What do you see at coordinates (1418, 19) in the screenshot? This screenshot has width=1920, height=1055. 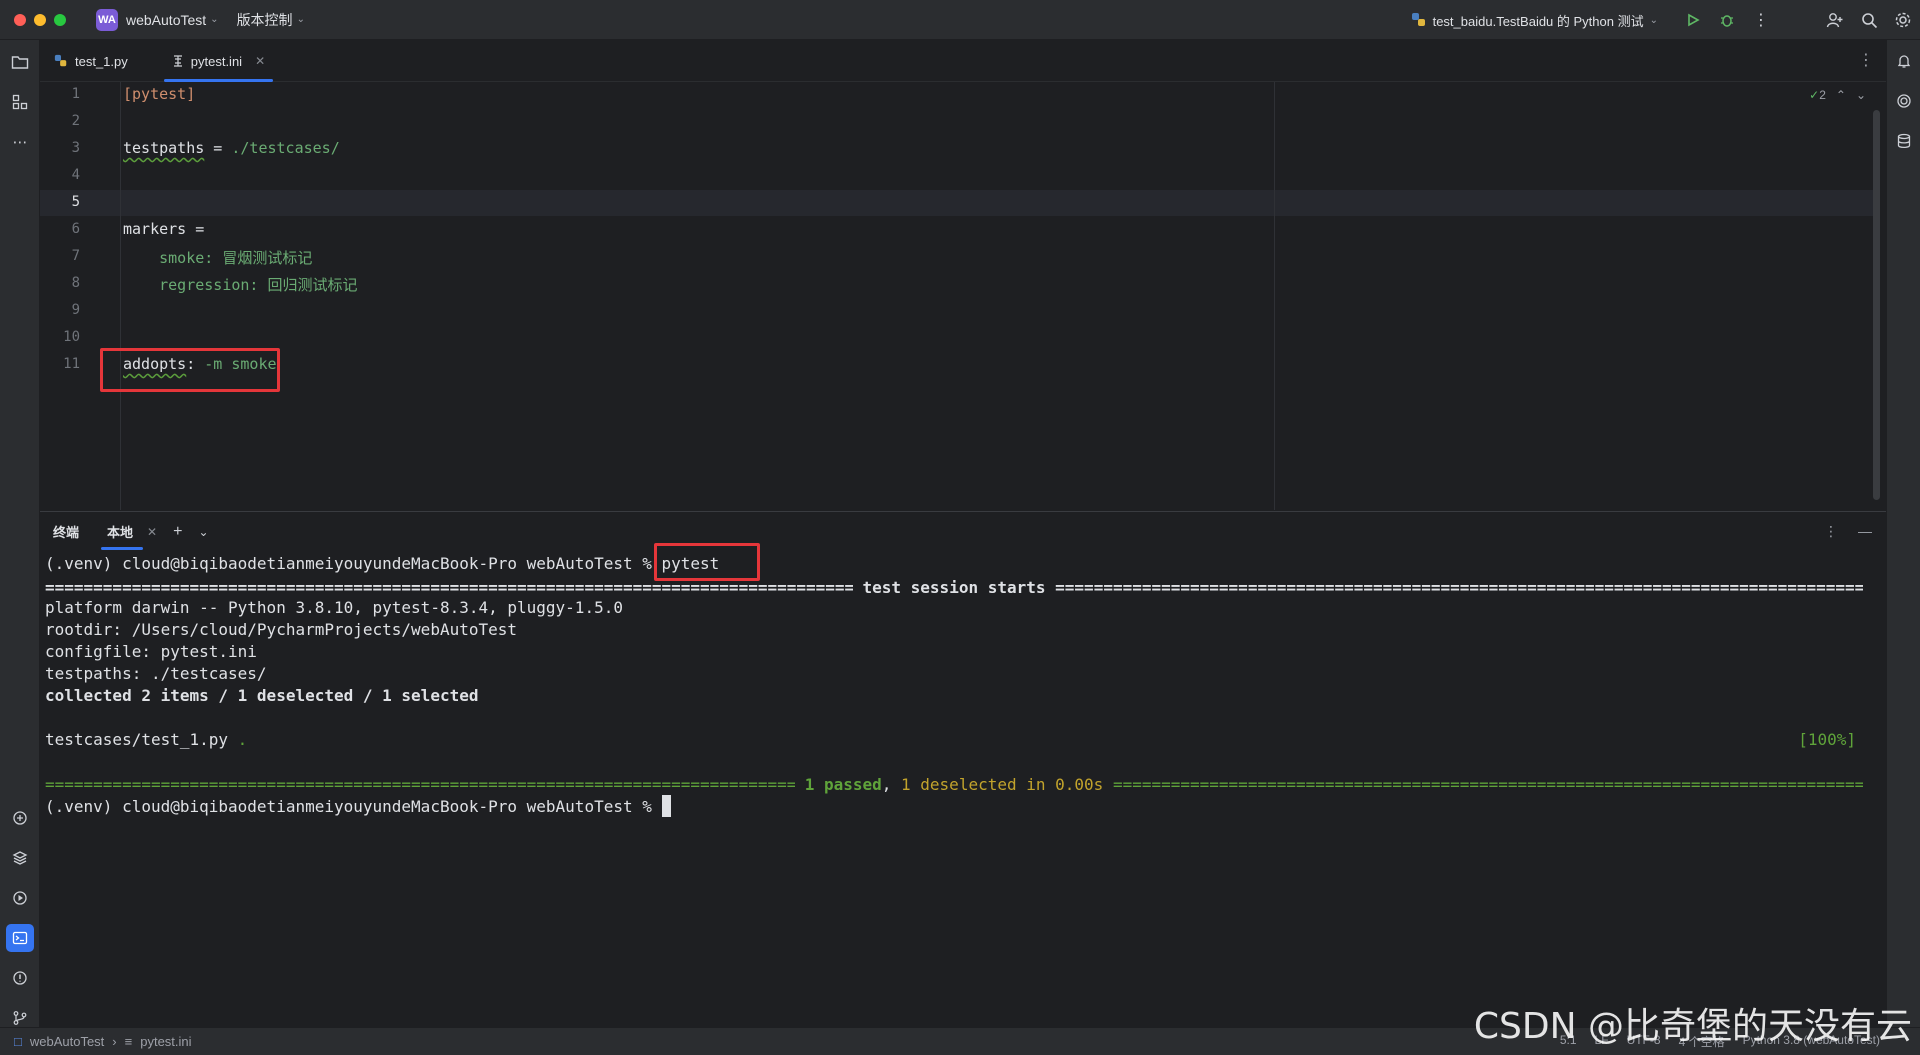 I see `python-icon` at bounding box center [1418, 19].